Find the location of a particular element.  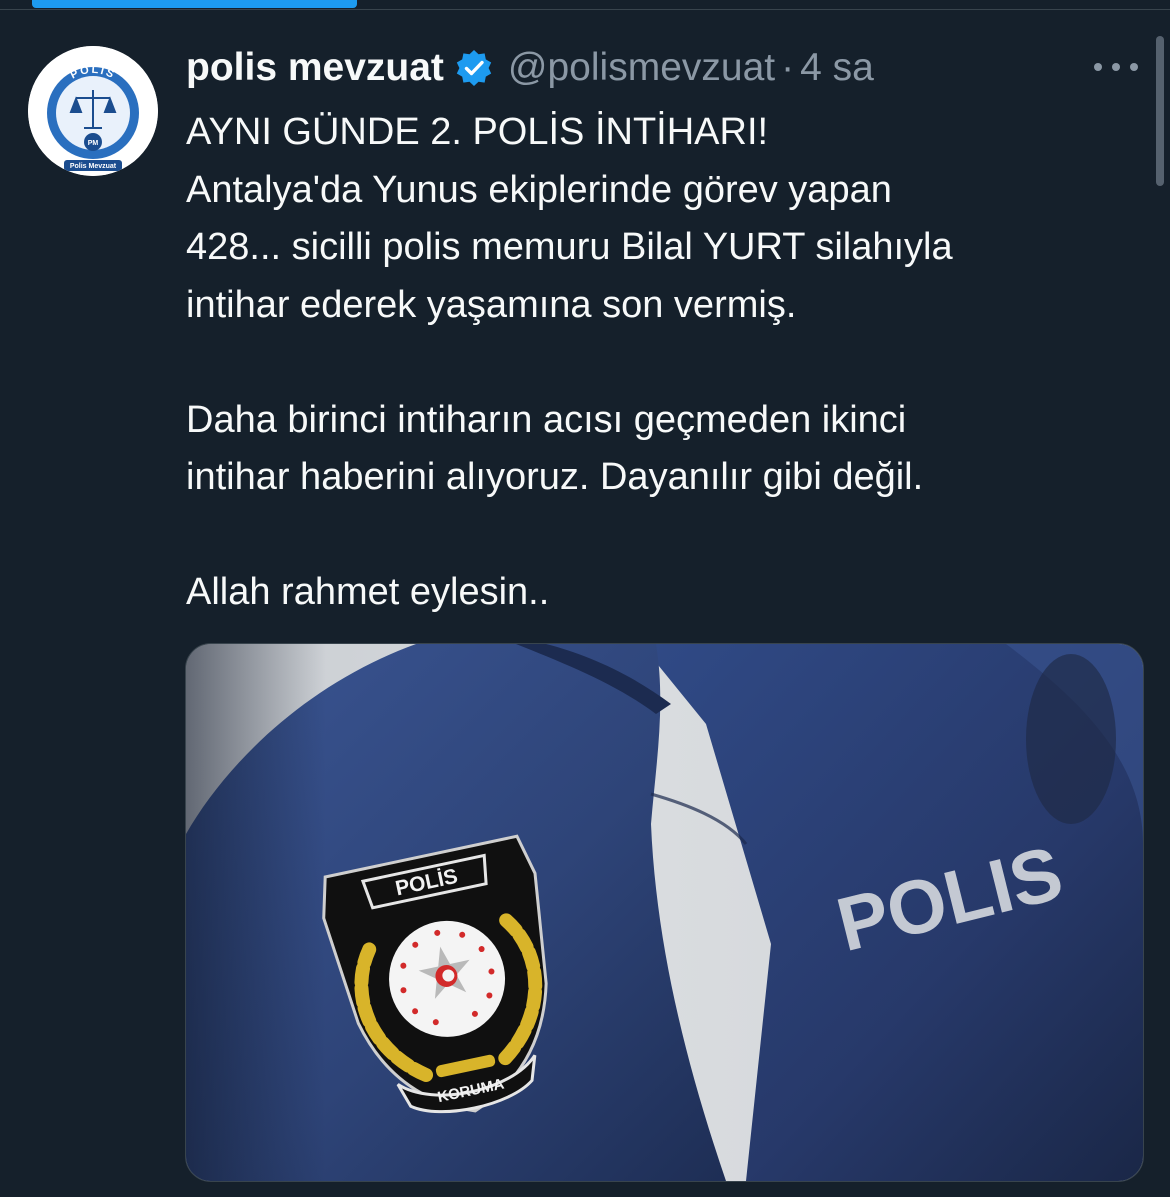

police-logo-image: POLİS PM Polis Mevzuat is located at coordinates (93, 111).